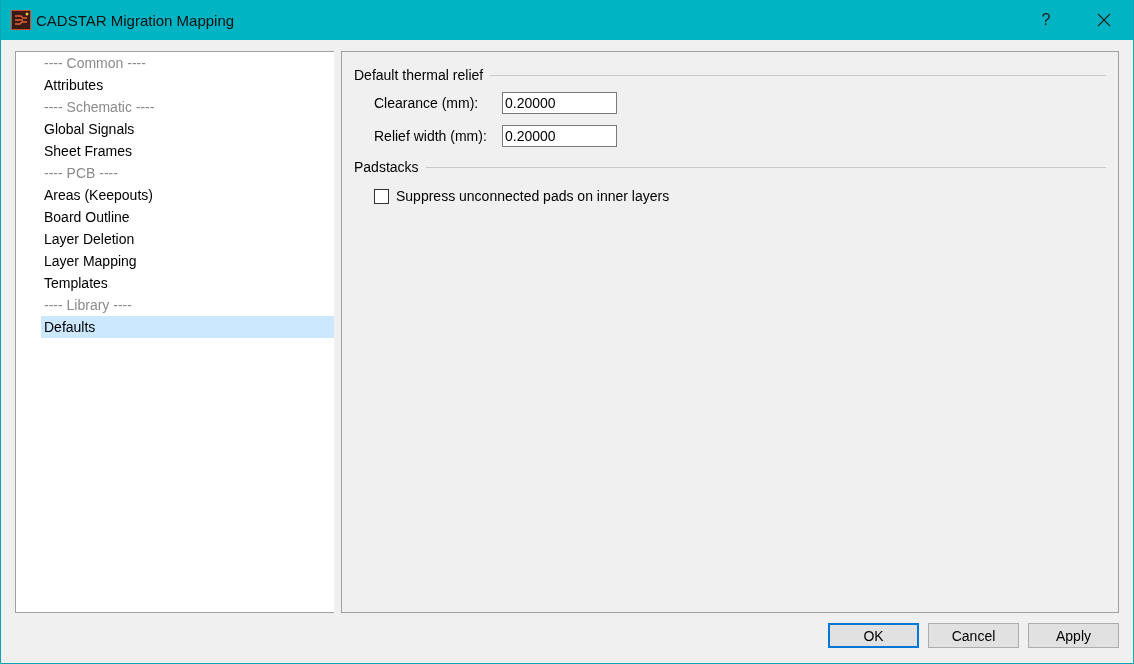  Describe the element at coordinates (99, 107) in the screenshot. I see `category-header: ---- Schematic ----` at that location.